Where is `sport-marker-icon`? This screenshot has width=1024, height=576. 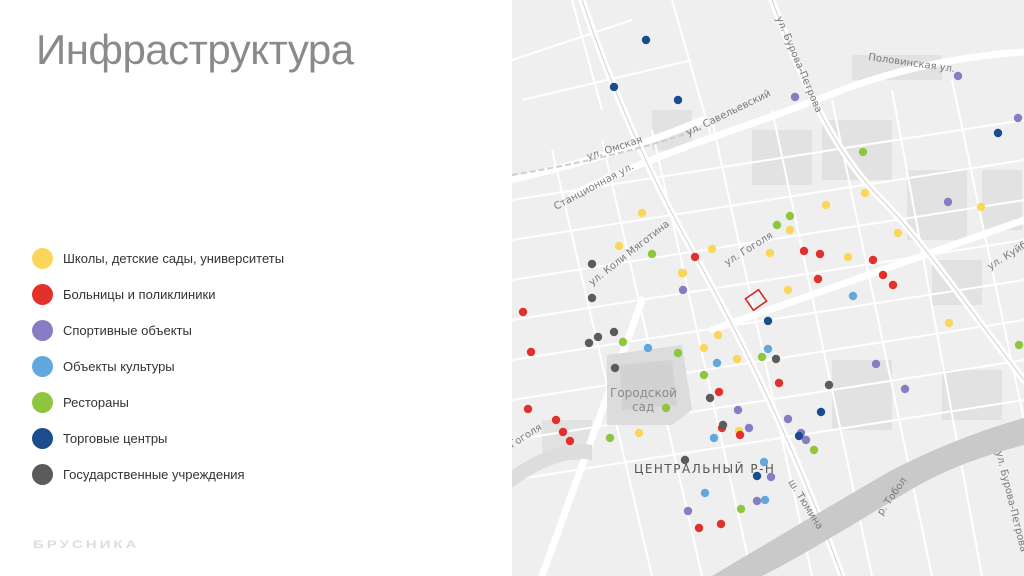 sport-marker-icon is located at coordinates (42, 330).